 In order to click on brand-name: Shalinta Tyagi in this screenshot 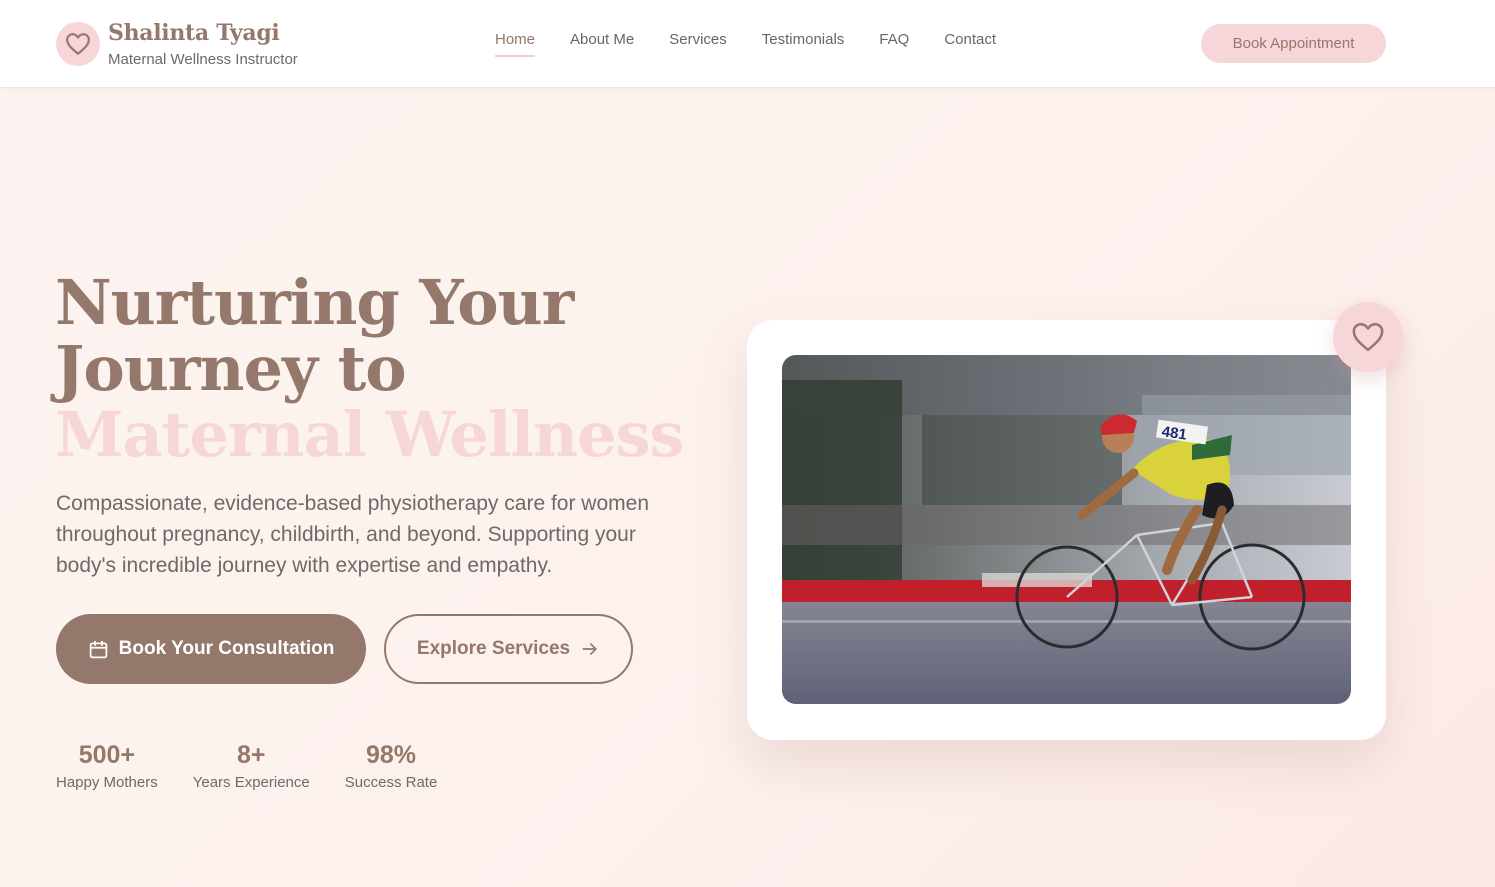, I will do `click(194, 33)`.